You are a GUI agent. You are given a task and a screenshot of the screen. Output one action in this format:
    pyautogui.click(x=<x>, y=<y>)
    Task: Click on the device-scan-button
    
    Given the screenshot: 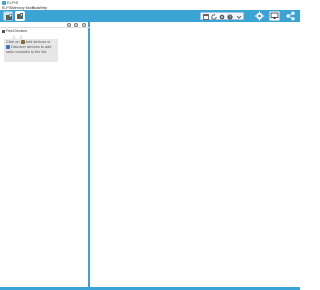 What is the action you would take?
    pyautogui.click(x=8, y=16)
    